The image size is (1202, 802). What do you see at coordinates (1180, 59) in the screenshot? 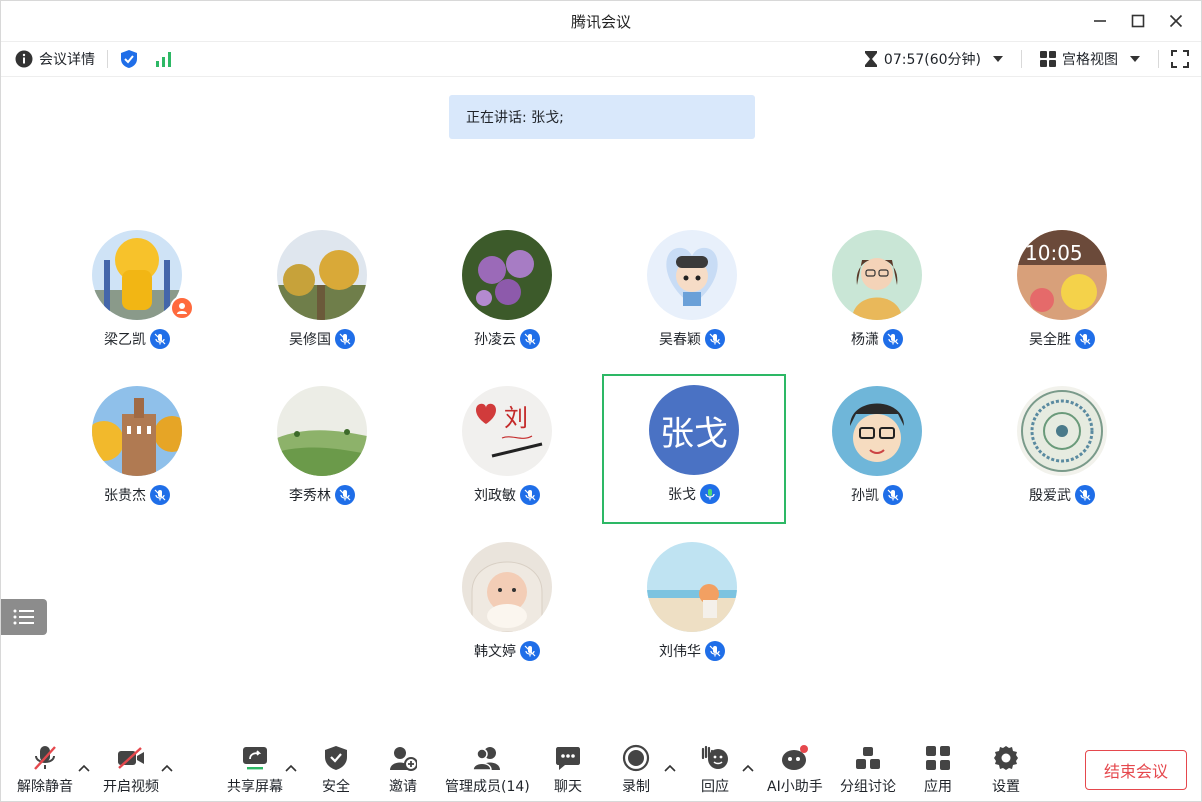
I see `fullscreen-icon` at bounding box center [1180, 59].